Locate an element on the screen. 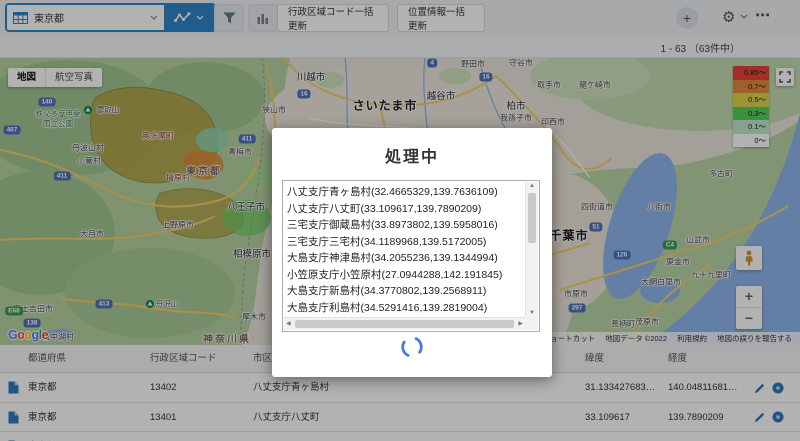 This screenshot has width=800, height=441. list-item: 八丈支庁八丈町(33.109617,139.7890209) is located at coordinates (384, 208).